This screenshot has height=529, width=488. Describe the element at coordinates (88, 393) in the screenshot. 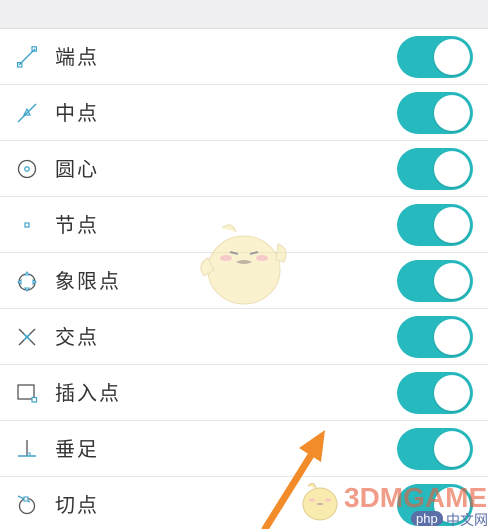

I see `setting-label: 插入点` at that location.